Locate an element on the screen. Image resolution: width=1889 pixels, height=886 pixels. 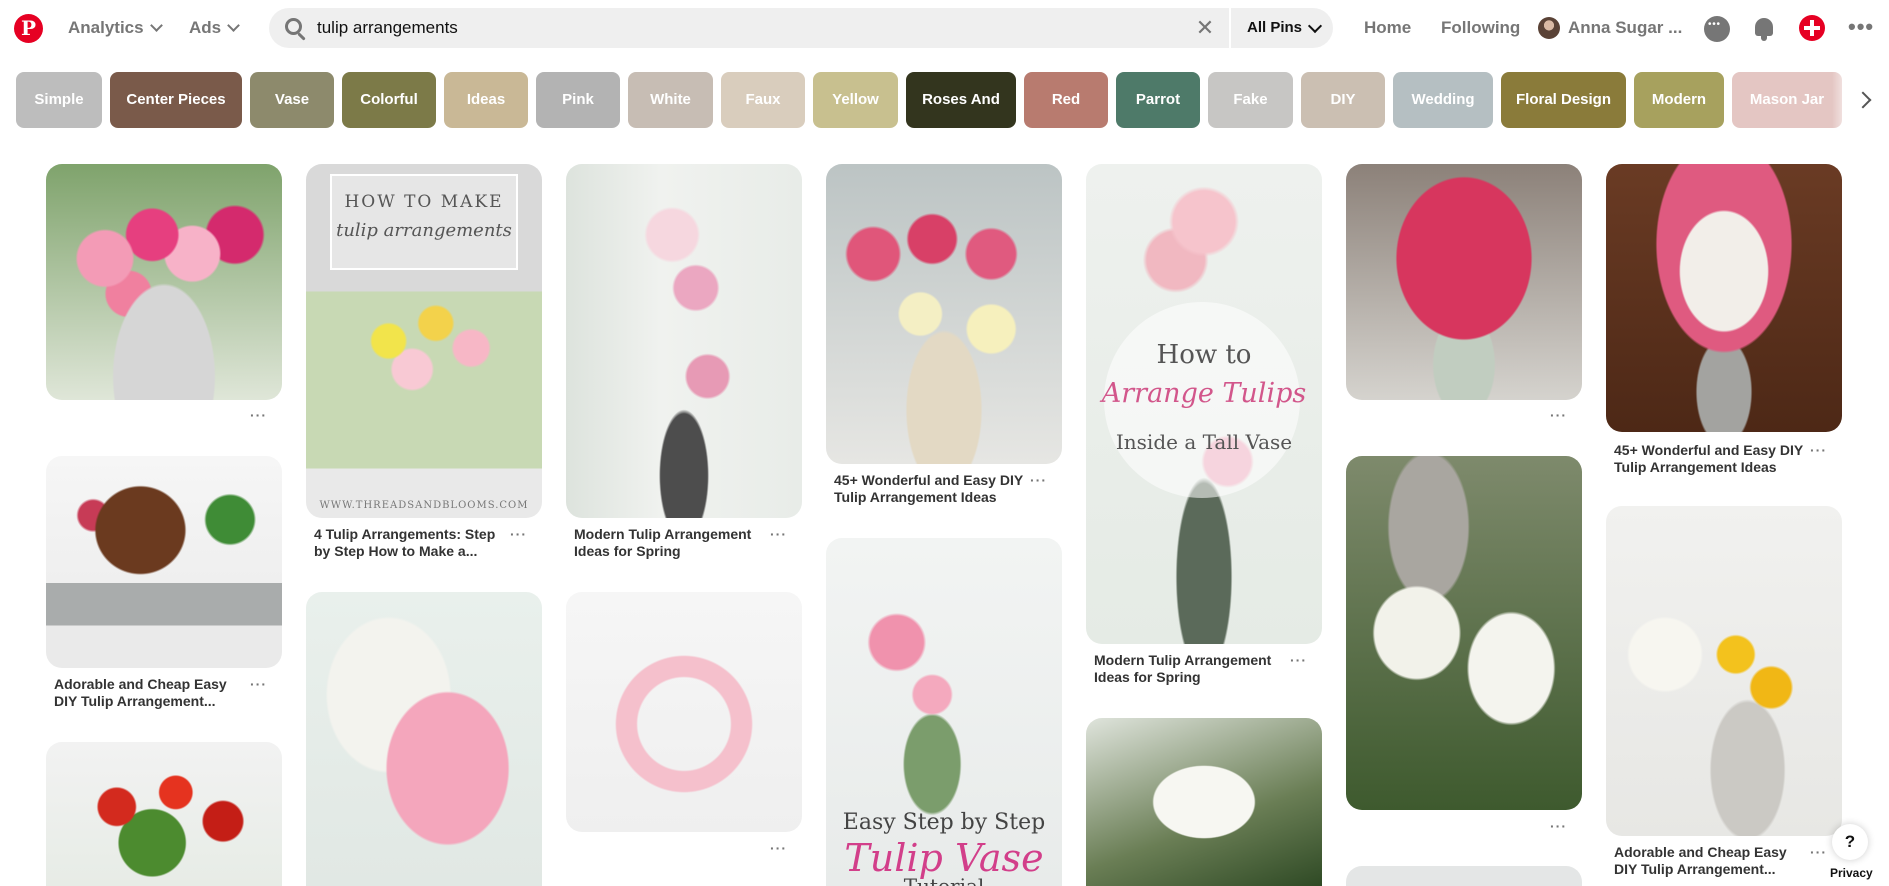
search-scope-dropdown: All Pins is located at coordinates (1285, 28).